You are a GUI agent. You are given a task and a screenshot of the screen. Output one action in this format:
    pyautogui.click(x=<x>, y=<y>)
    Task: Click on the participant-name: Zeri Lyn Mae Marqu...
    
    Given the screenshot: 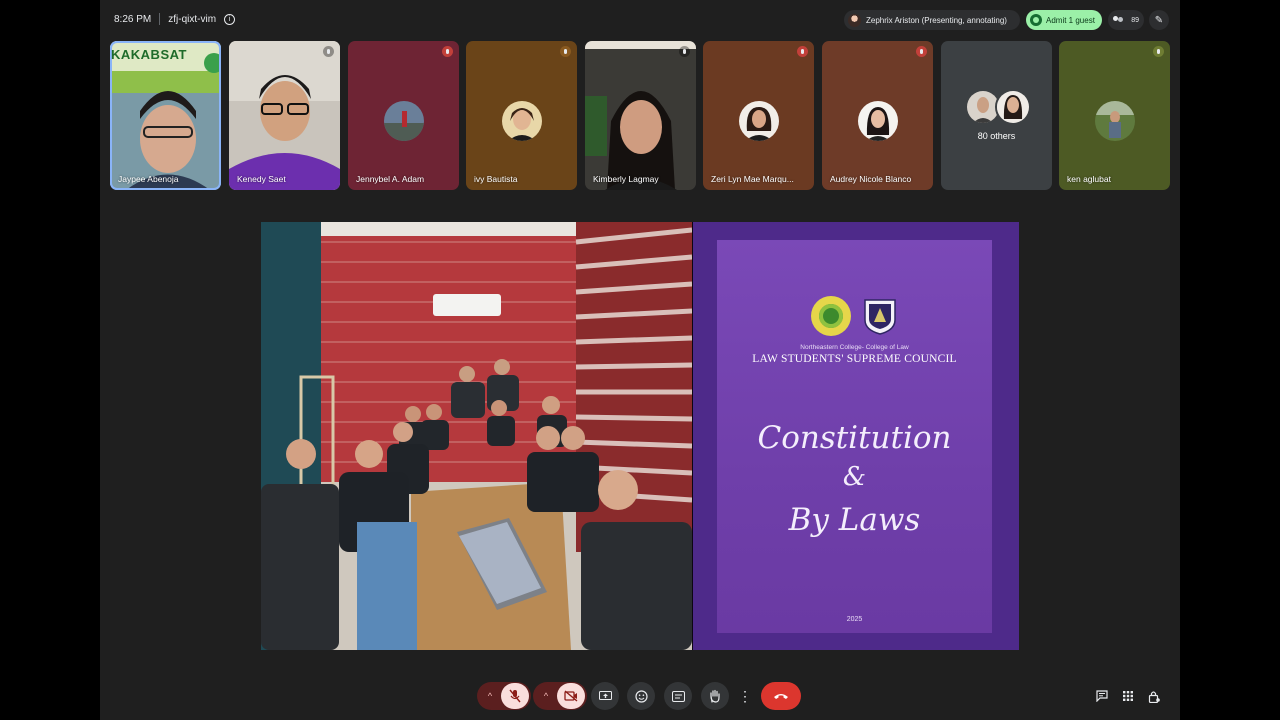 What is the action you would take?
    pyautogui.click(x=752, y=179)
    